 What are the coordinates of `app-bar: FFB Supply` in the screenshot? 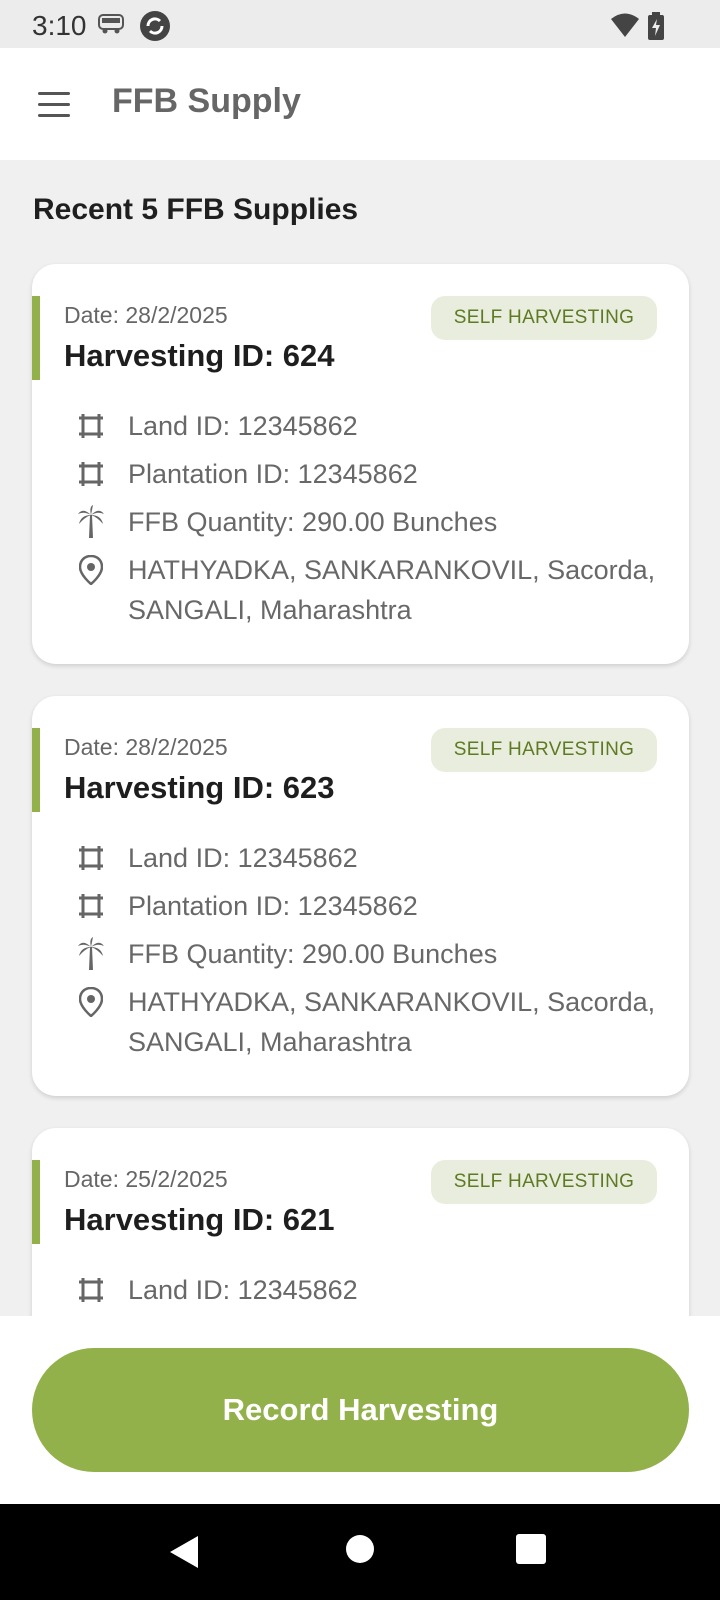 It's located at (360, 104).